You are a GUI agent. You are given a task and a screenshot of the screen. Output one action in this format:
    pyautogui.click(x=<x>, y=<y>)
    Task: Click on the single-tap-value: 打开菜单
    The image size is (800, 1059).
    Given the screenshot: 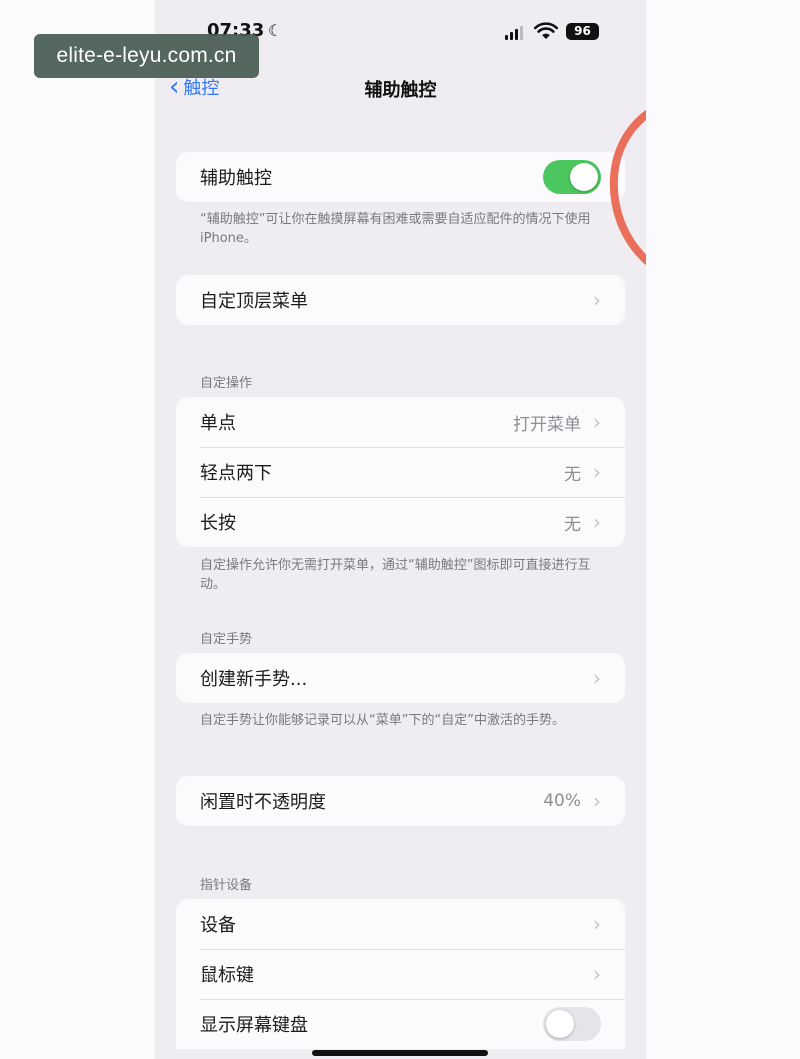 What is the action you would take?
    pyautogui.click(x=547, y=424)
    